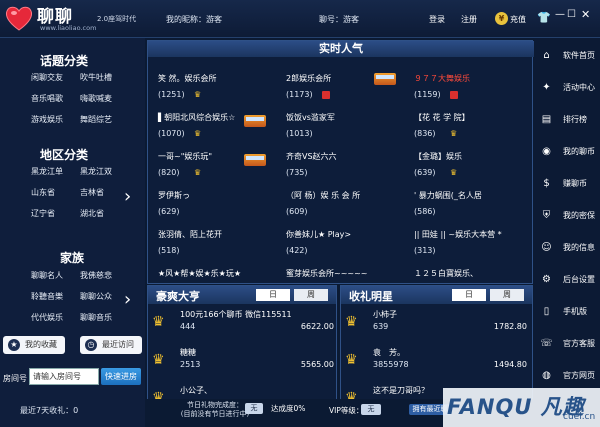  I want to click on clock-icon: ◷, so click(91, 345).